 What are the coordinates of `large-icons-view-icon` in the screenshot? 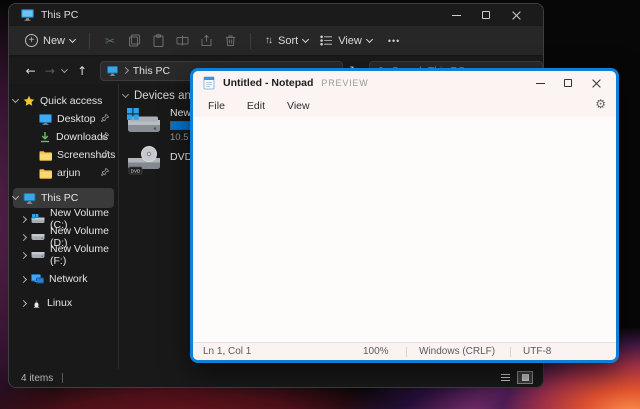 It's located at (525, 377).